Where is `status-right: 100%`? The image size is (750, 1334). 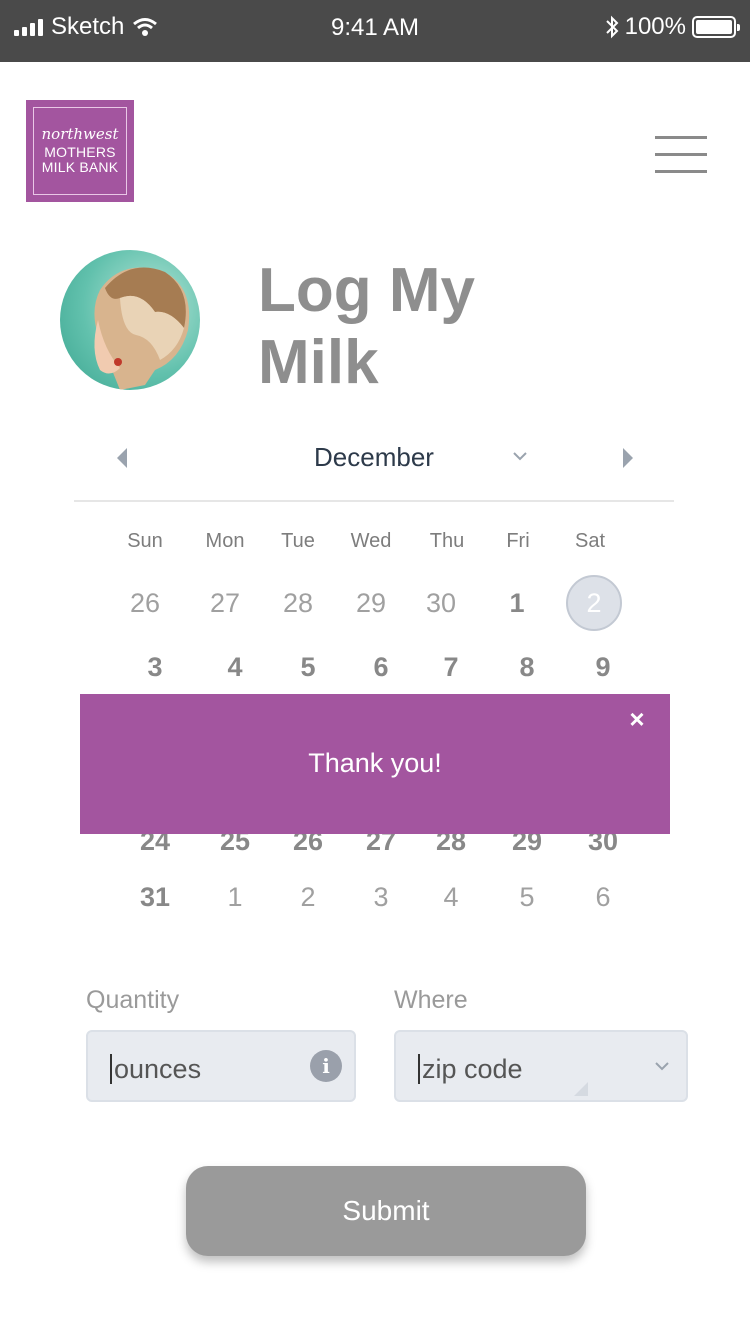 status-right: 100% is located at coordinates (672, 27).